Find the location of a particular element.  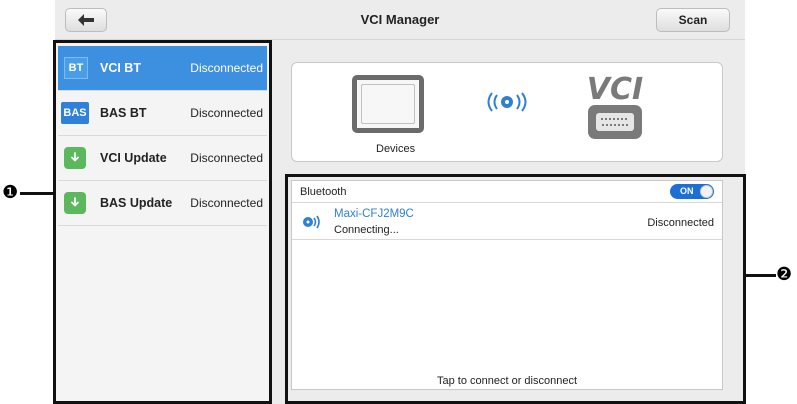

wireless-signal-icon is located at coordinates (507, 102).